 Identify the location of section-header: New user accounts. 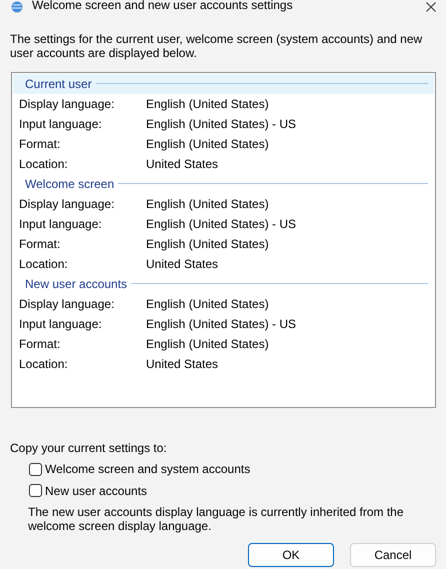
(223, 284).